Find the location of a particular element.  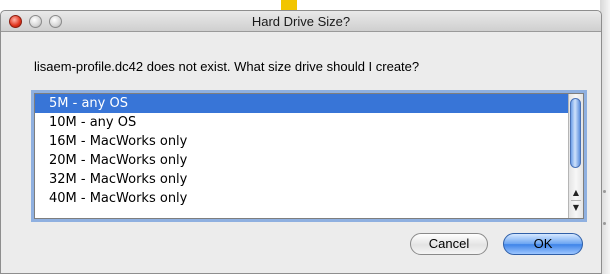

window-title: Hard Drive Size? is located at coordinates (301, 21).